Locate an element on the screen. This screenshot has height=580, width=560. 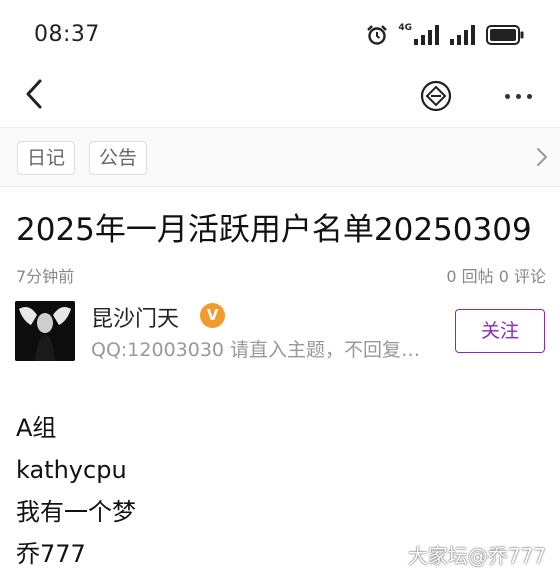
content-line: A组 is located at coordinates (36, 428).